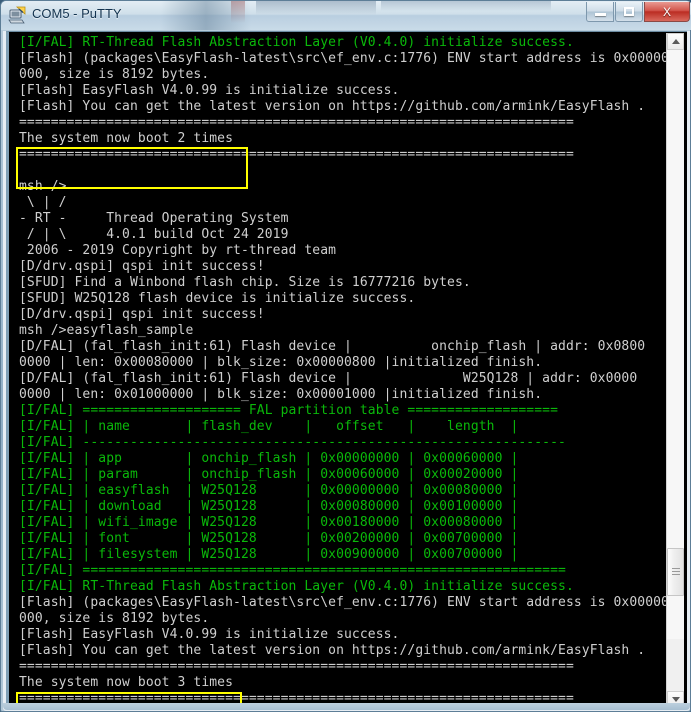  What do you see at coordinates (43, 186) in the screenshot?
I see `terminal-line: msh />` at bounding box center [43, 186].